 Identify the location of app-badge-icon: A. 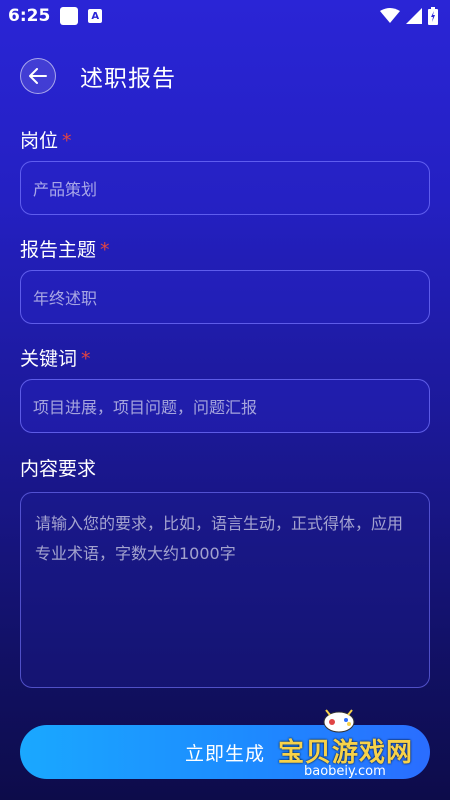
(95, 16).